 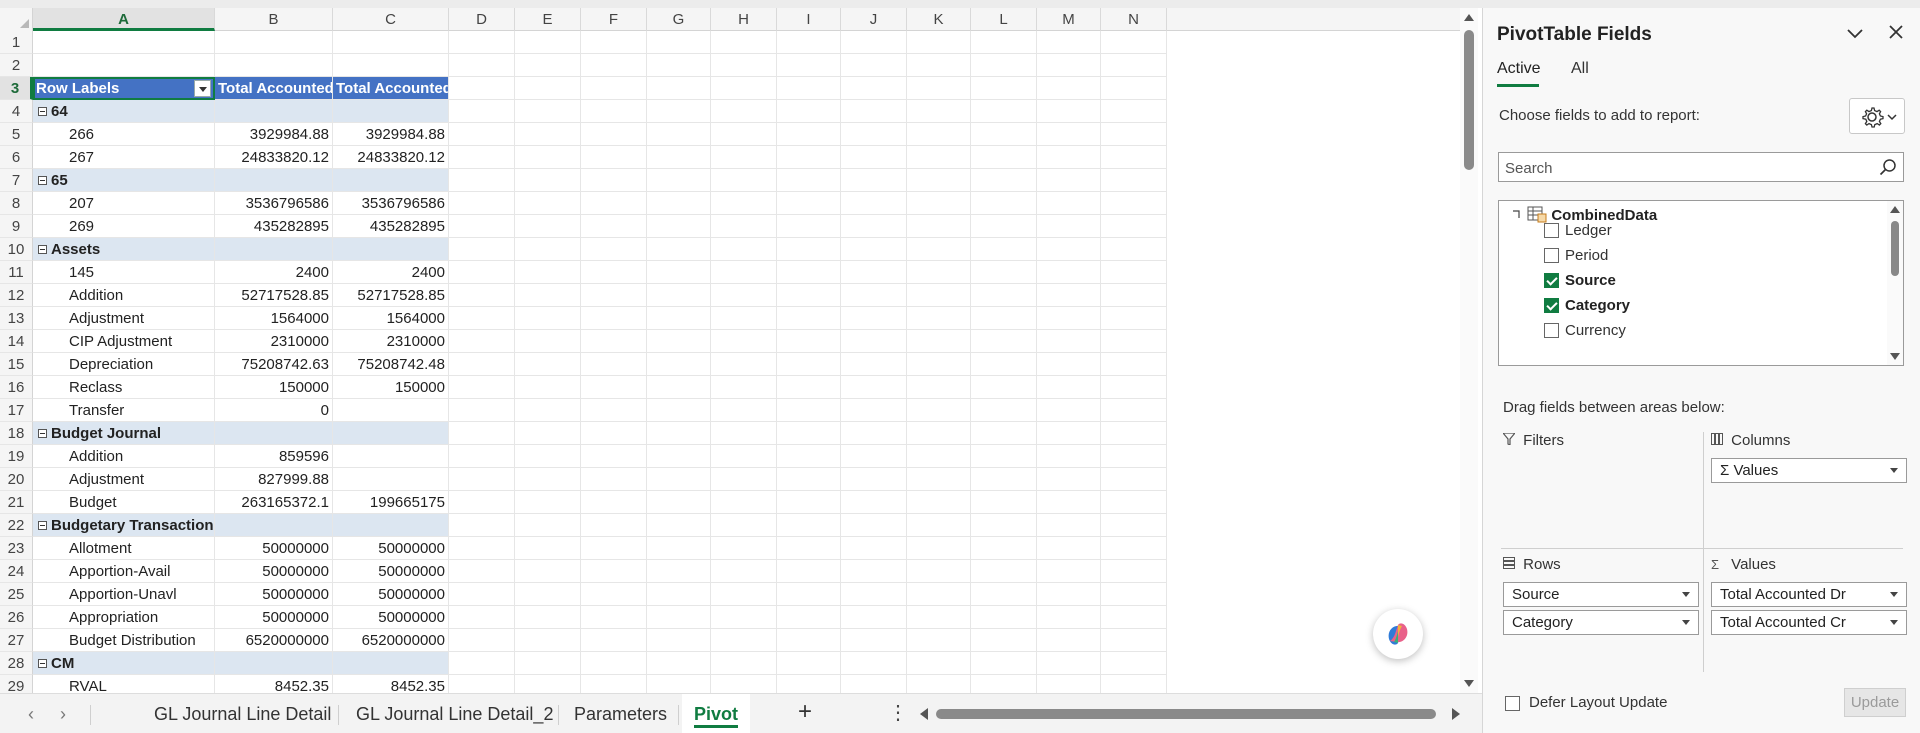 What do you see at coordinates (1875, 702) in the screenshot?
I see `update-button: Update` at bounding box center [1875, 702].